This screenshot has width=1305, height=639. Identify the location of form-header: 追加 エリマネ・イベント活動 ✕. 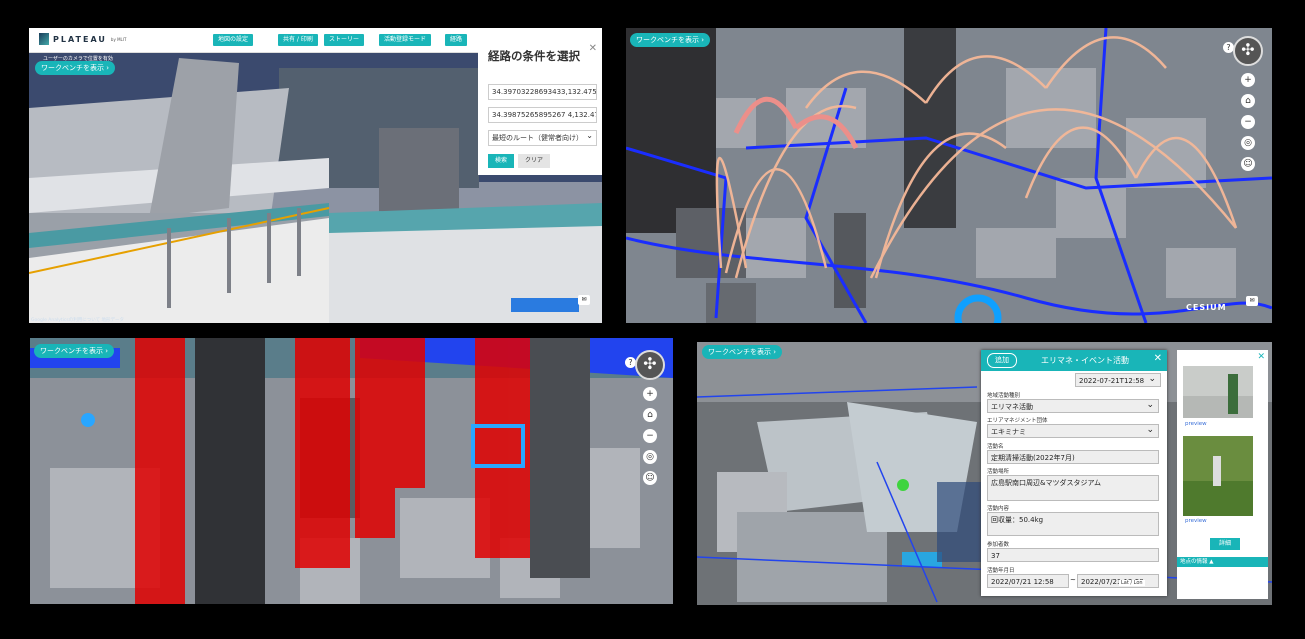
(1074, 360).